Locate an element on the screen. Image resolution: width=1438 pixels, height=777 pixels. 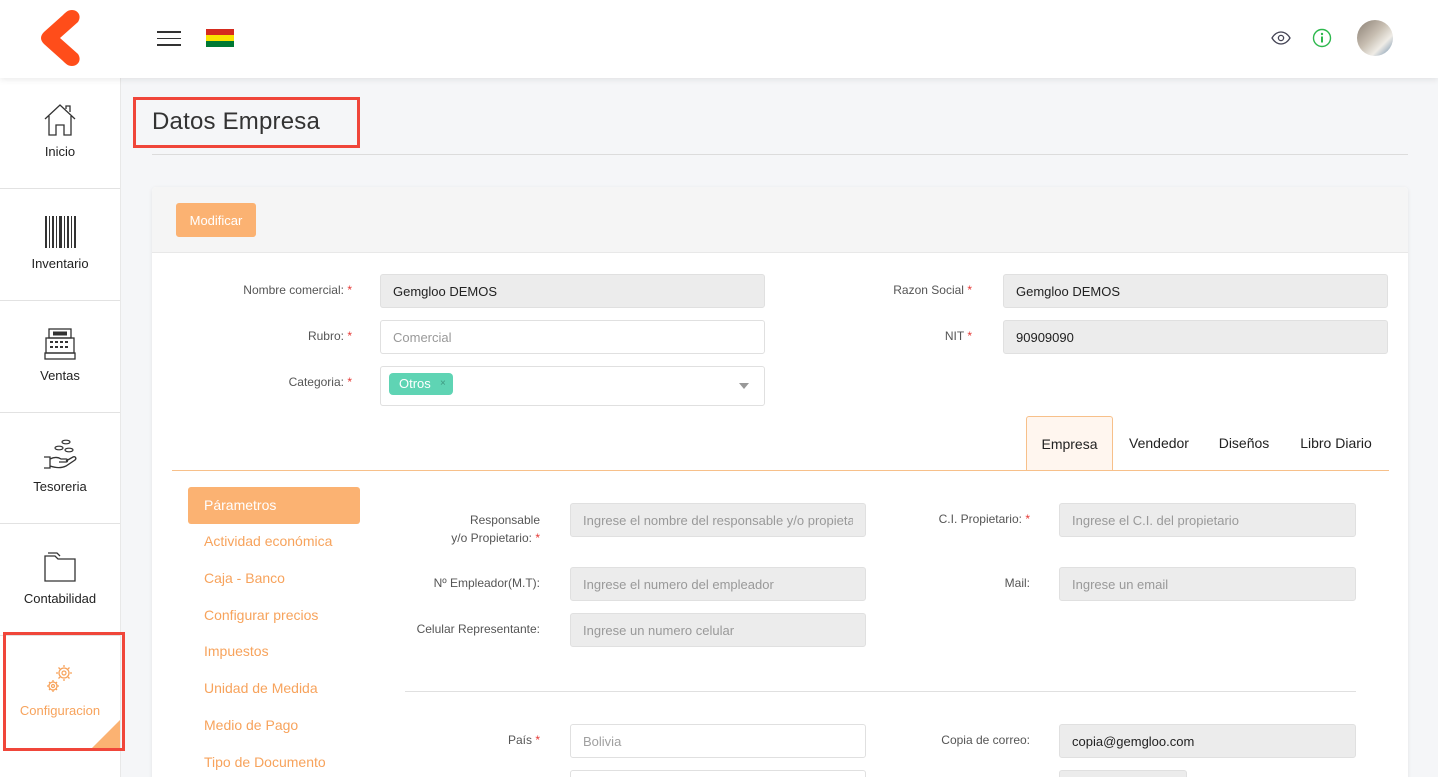
flag-stripe-green is located at coordinates (220, 44).